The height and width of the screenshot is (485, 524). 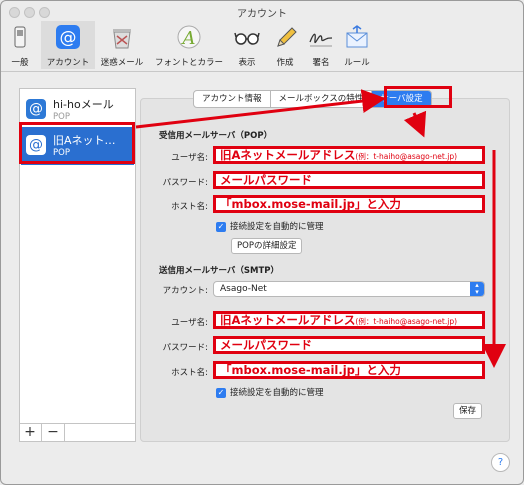 I want to click on outgoing-account-select: Asago-Net ▴ ▾, so click(x=349, y=289).